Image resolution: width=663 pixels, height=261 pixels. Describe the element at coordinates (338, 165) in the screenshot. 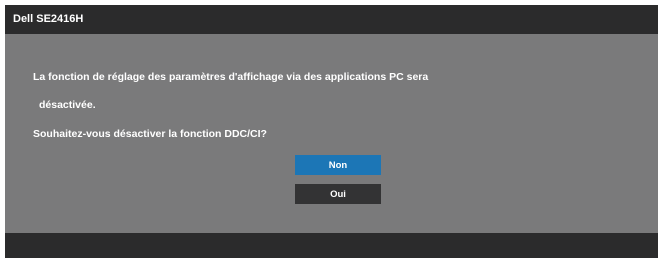

I see `non-button: Non` at that location.